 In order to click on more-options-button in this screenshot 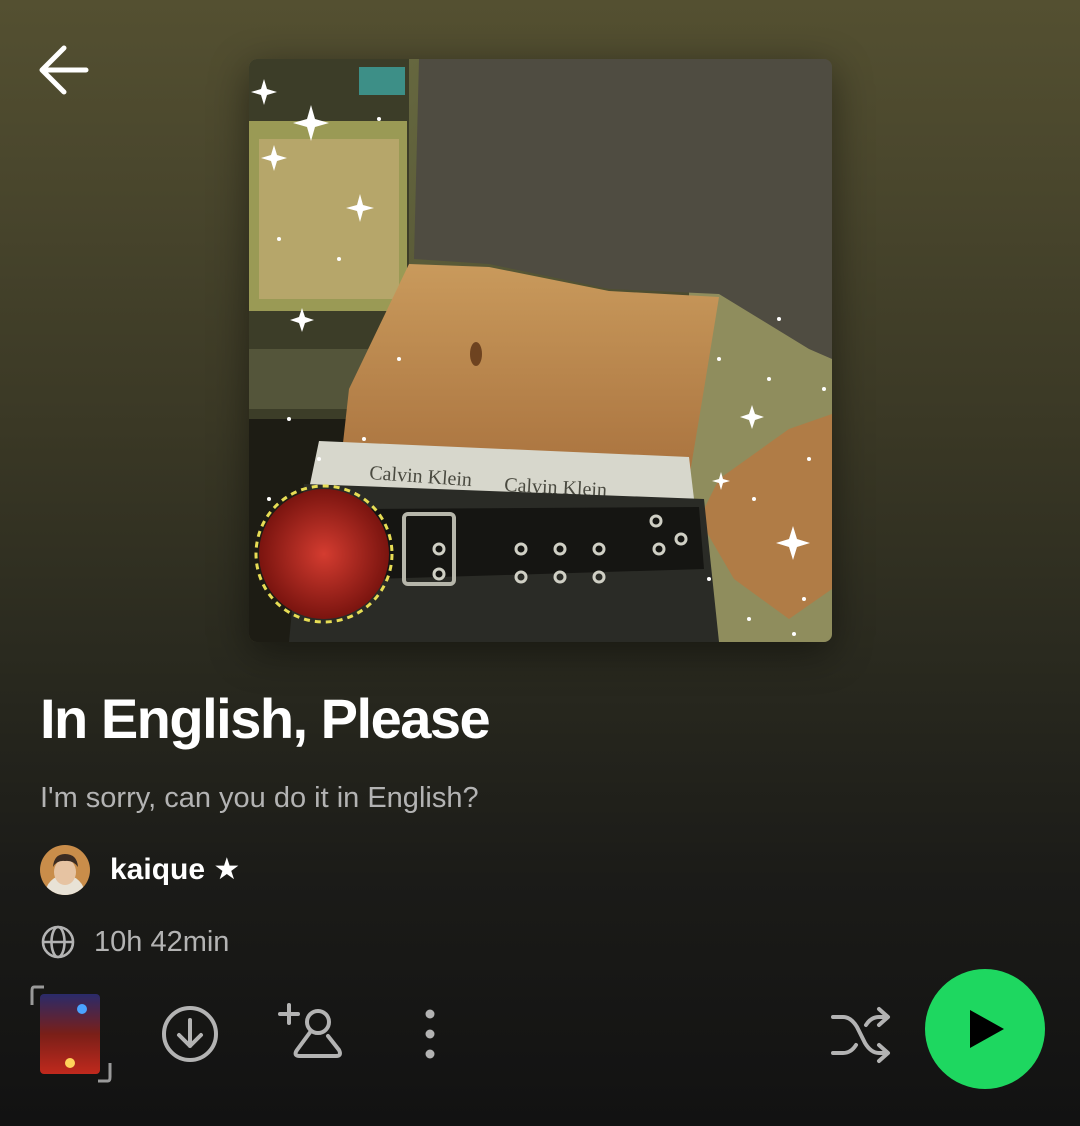, I will do `click(430, 1034)`.